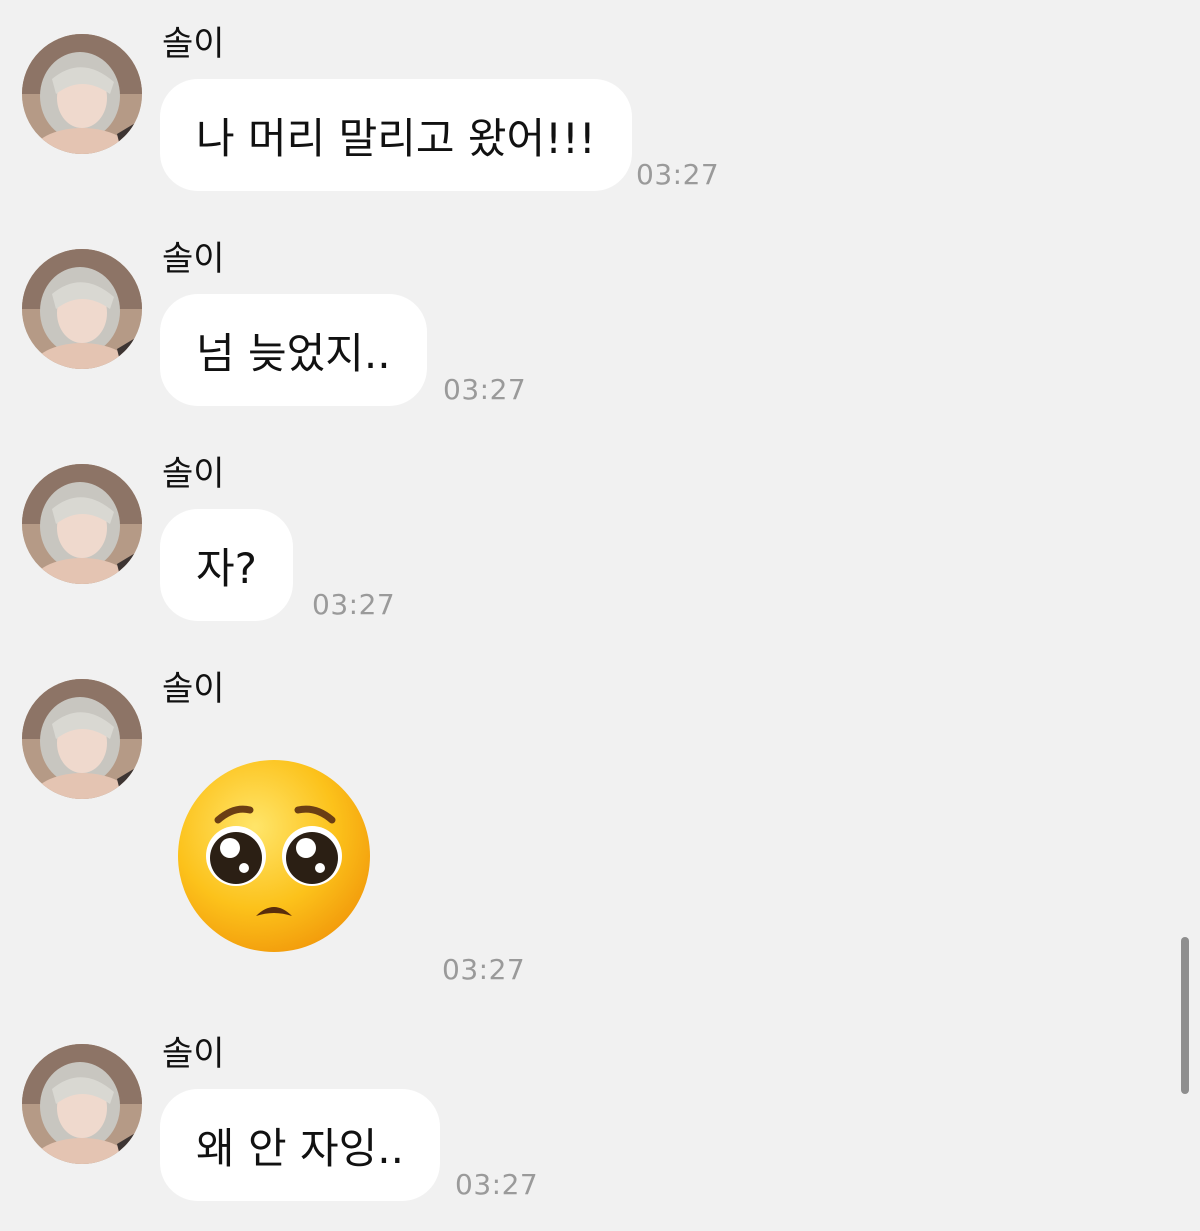 The width and height of the screenshot is (1200, 1231). I want to click on message-bubble: 왜 안 자잉.., so click(300, 1145).